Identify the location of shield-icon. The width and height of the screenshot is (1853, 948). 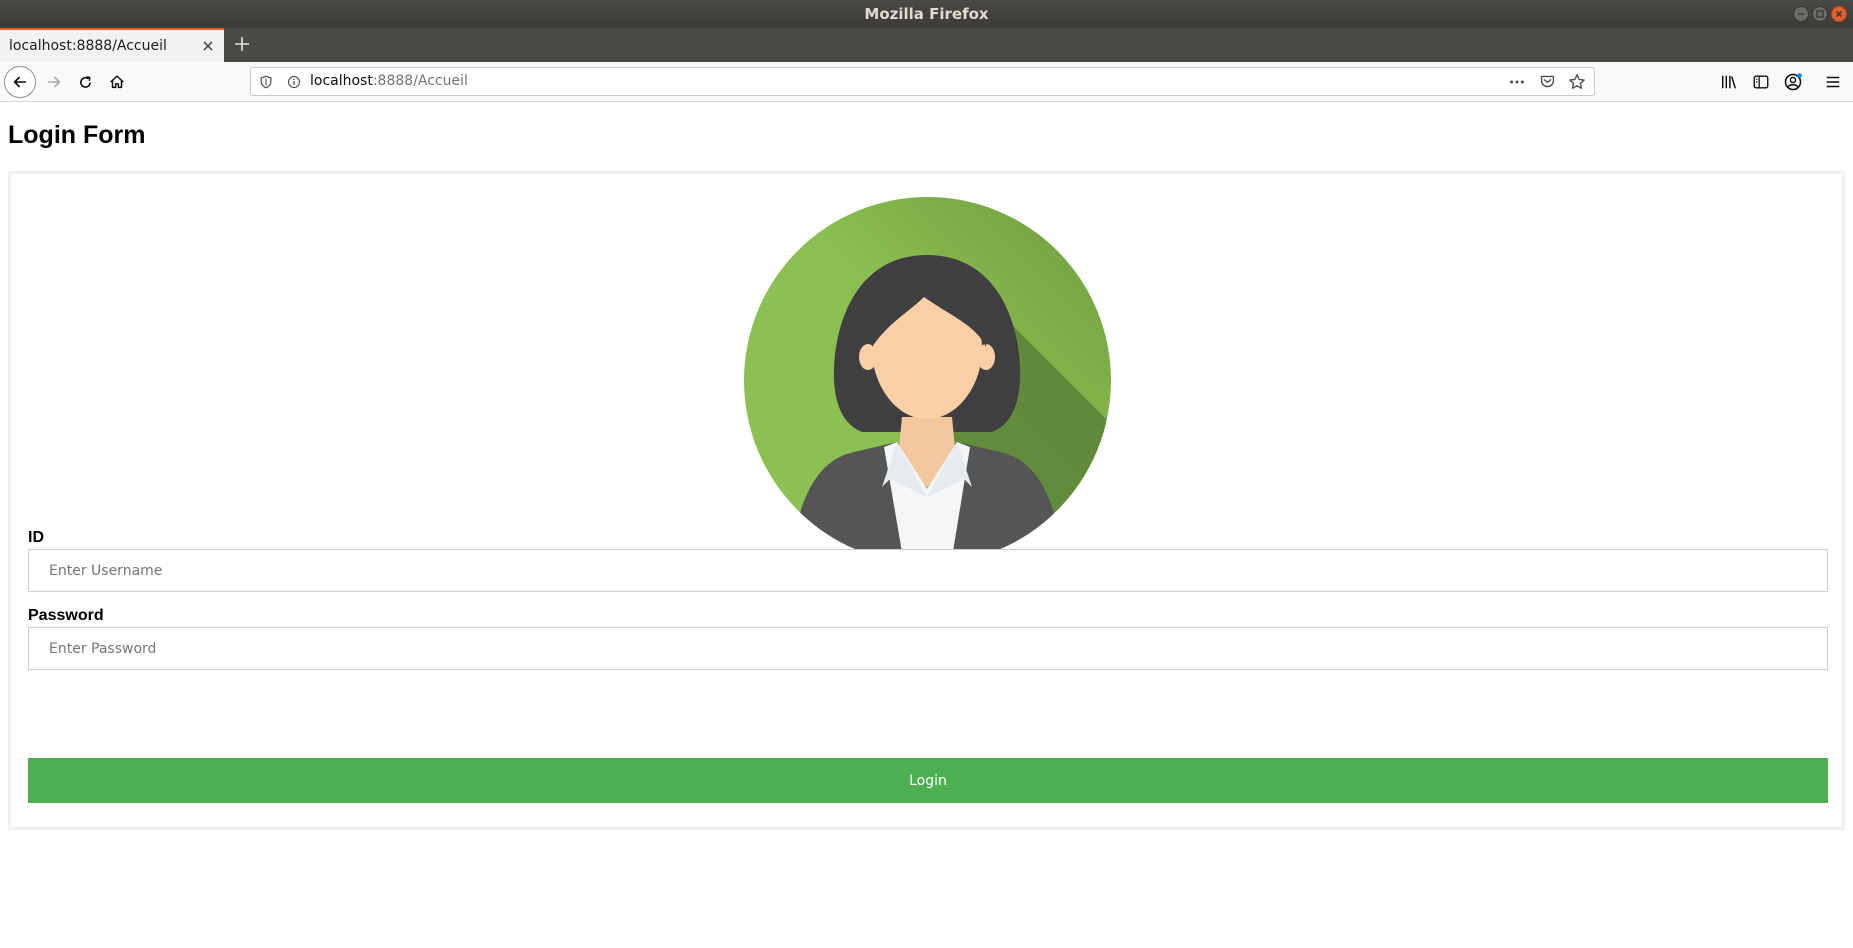
(266, 82).